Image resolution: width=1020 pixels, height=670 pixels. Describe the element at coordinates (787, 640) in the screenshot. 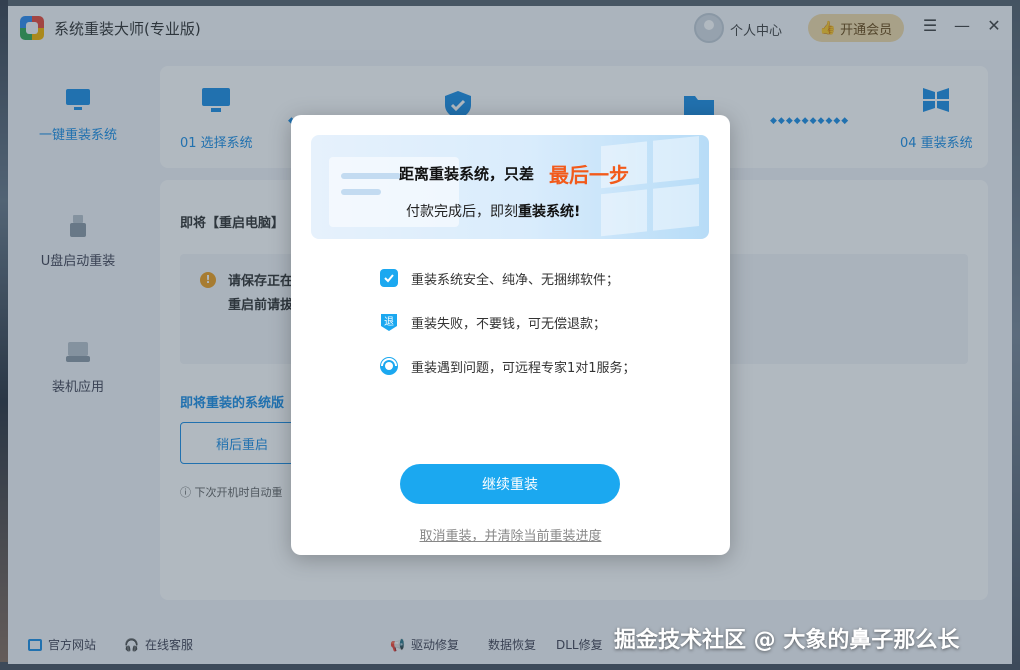

I see `watermark: 掘金技术社区 @ 大象的鼻子那么长` at that location.